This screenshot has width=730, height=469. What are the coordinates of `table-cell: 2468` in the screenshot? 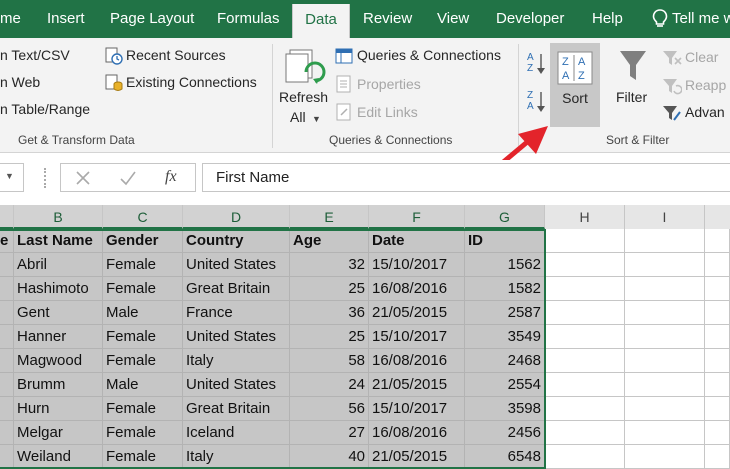 It's located at (505, 361).